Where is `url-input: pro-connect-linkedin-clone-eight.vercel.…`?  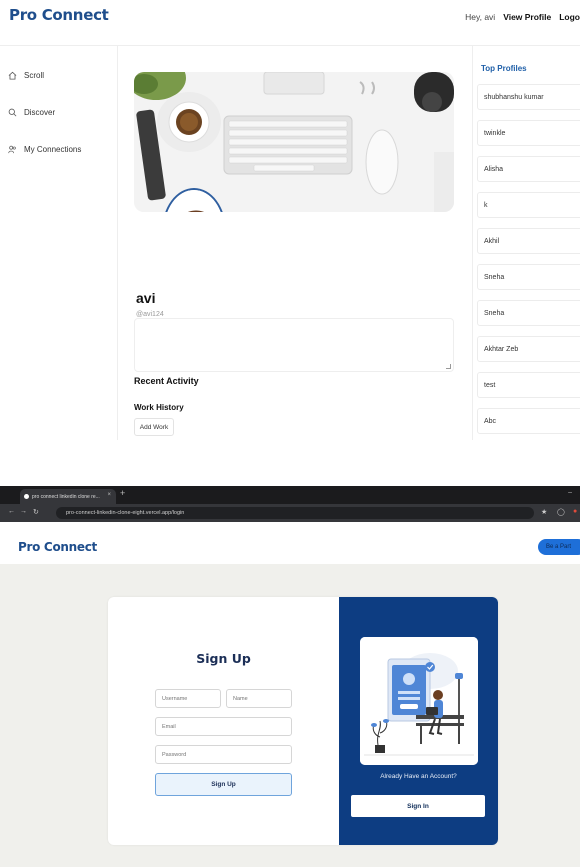 url-input: pro-connect-linkedin-clone-eight.vercel.… is located at coordinates (295, 513).